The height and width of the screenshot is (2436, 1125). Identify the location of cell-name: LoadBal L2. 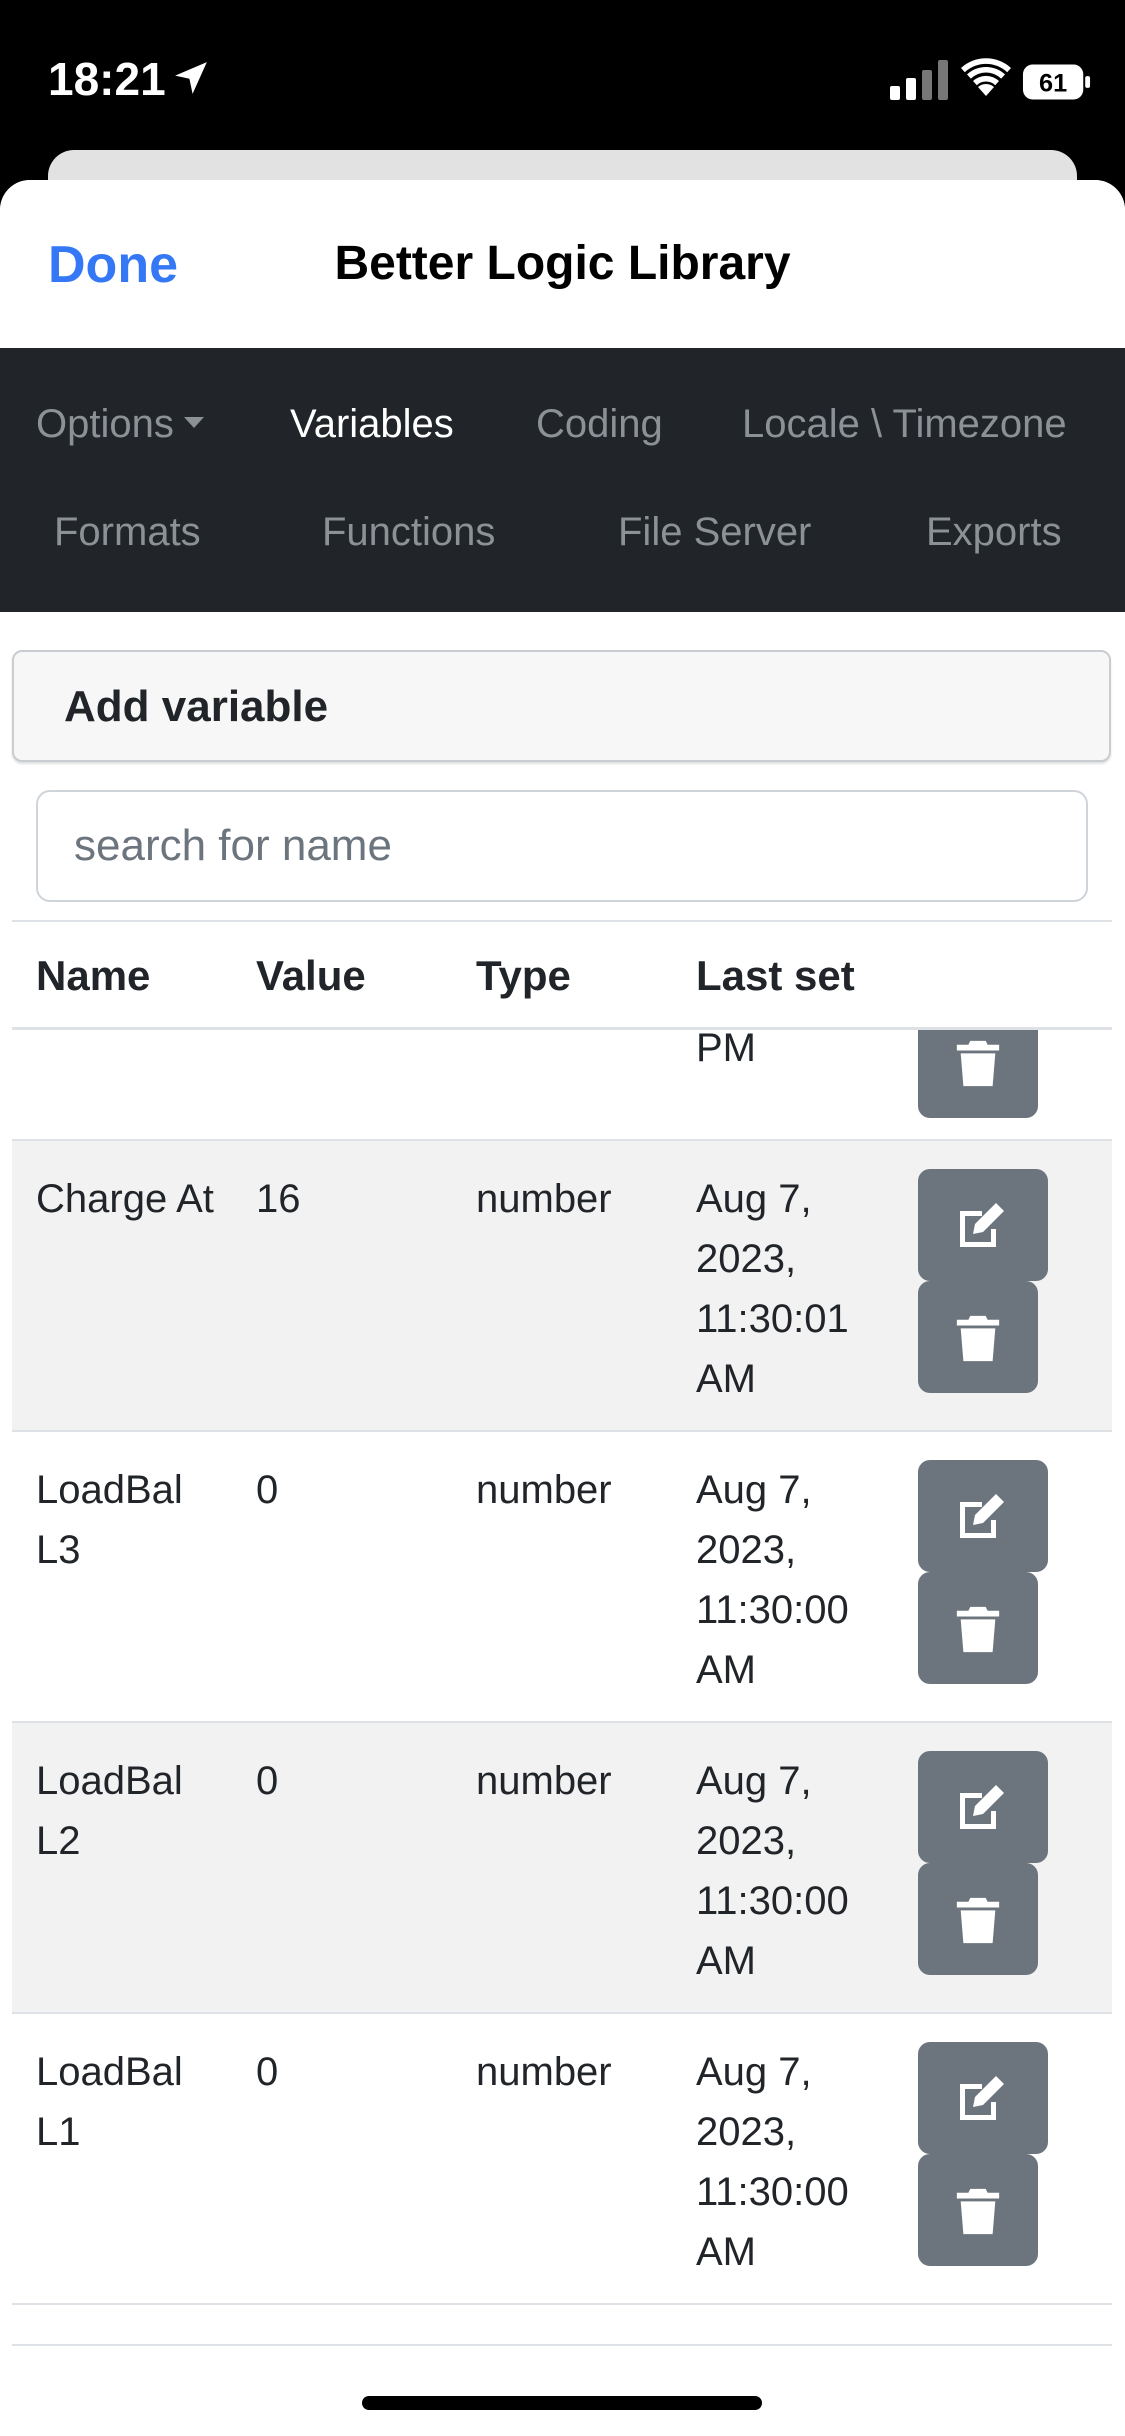
(109, 1811).